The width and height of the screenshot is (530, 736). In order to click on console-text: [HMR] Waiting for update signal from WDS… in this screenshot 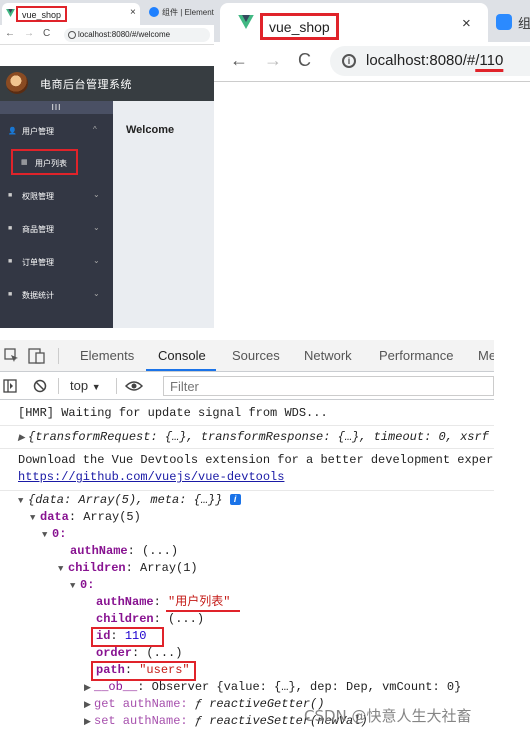, I will do `click(173, 413)`.